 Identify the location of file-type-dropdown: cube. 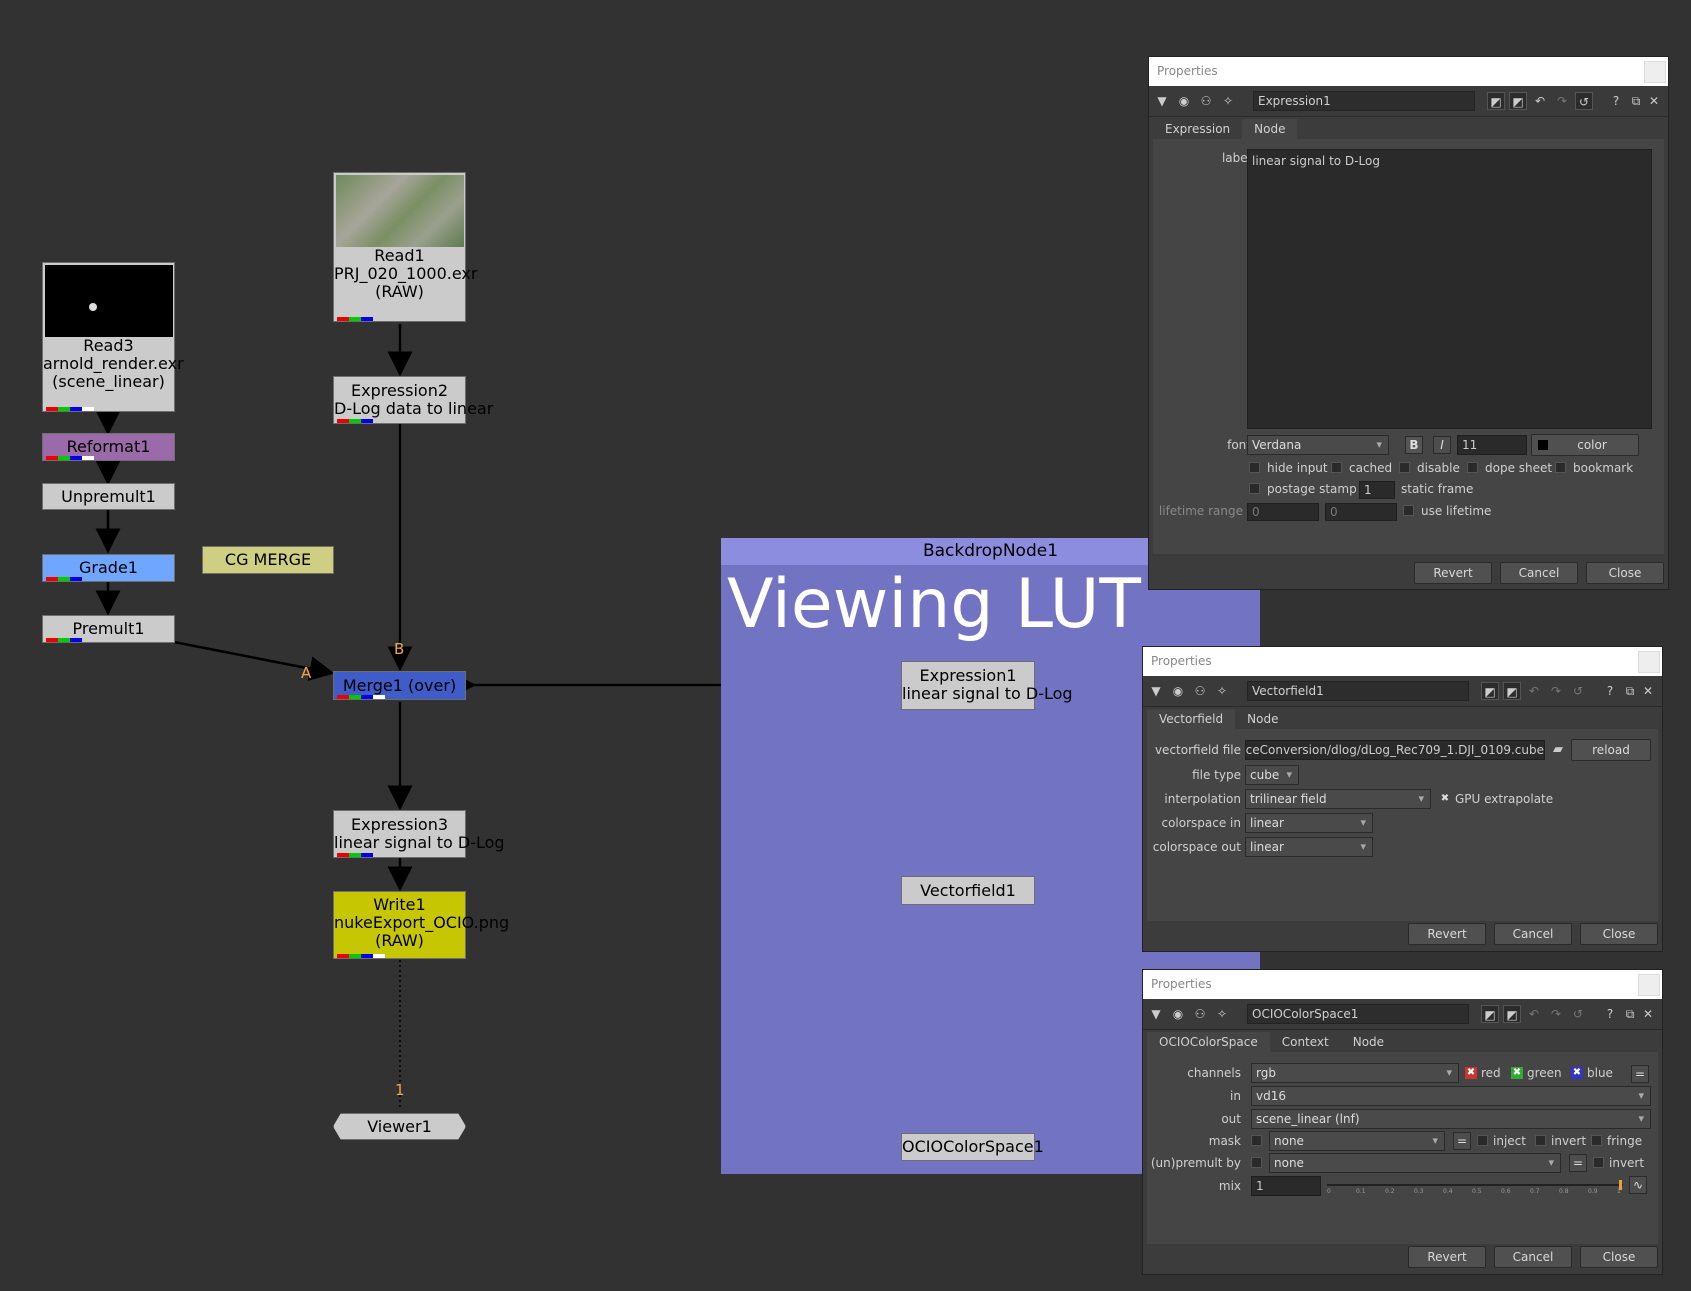
(1272, 775).